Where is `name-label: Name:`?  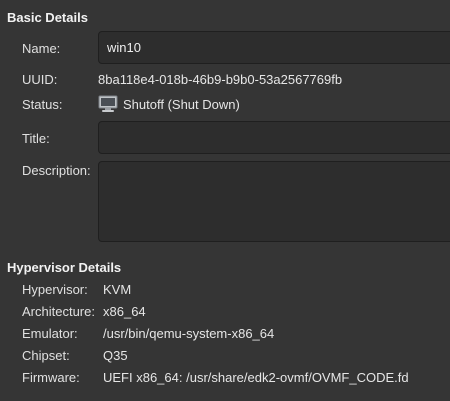 name-label: Name: is located at coordinates (41, 48).